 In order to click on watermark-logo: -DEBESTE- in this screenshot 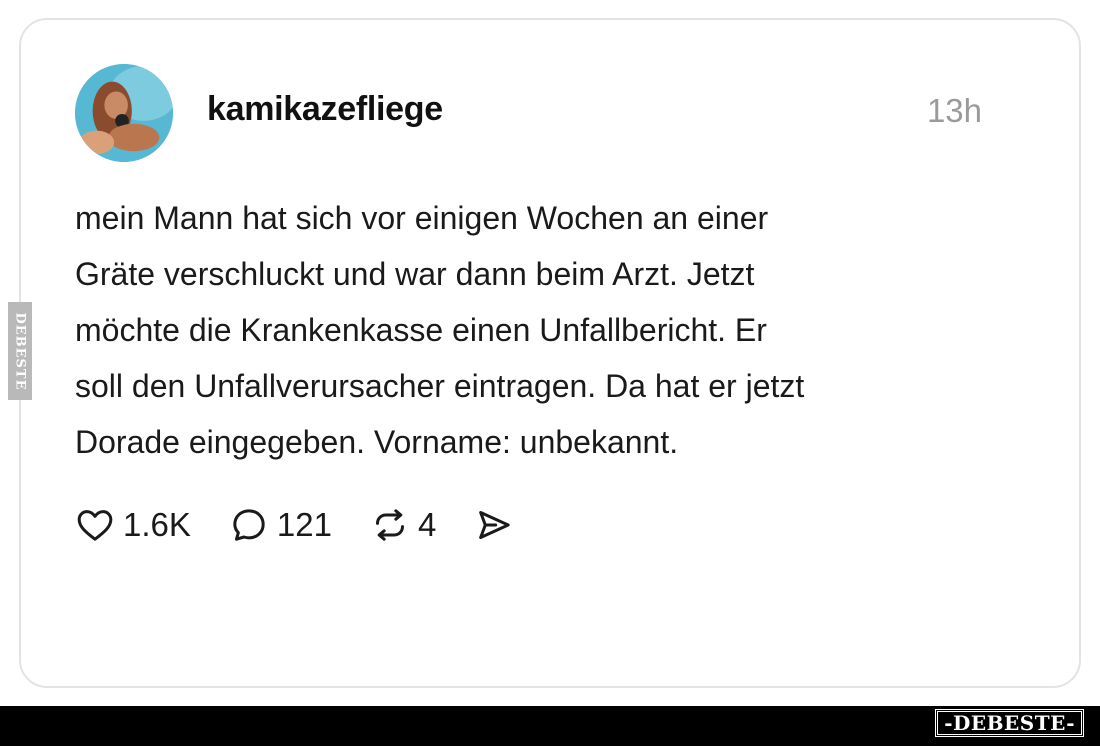, I will do `click(1009, 723)`.